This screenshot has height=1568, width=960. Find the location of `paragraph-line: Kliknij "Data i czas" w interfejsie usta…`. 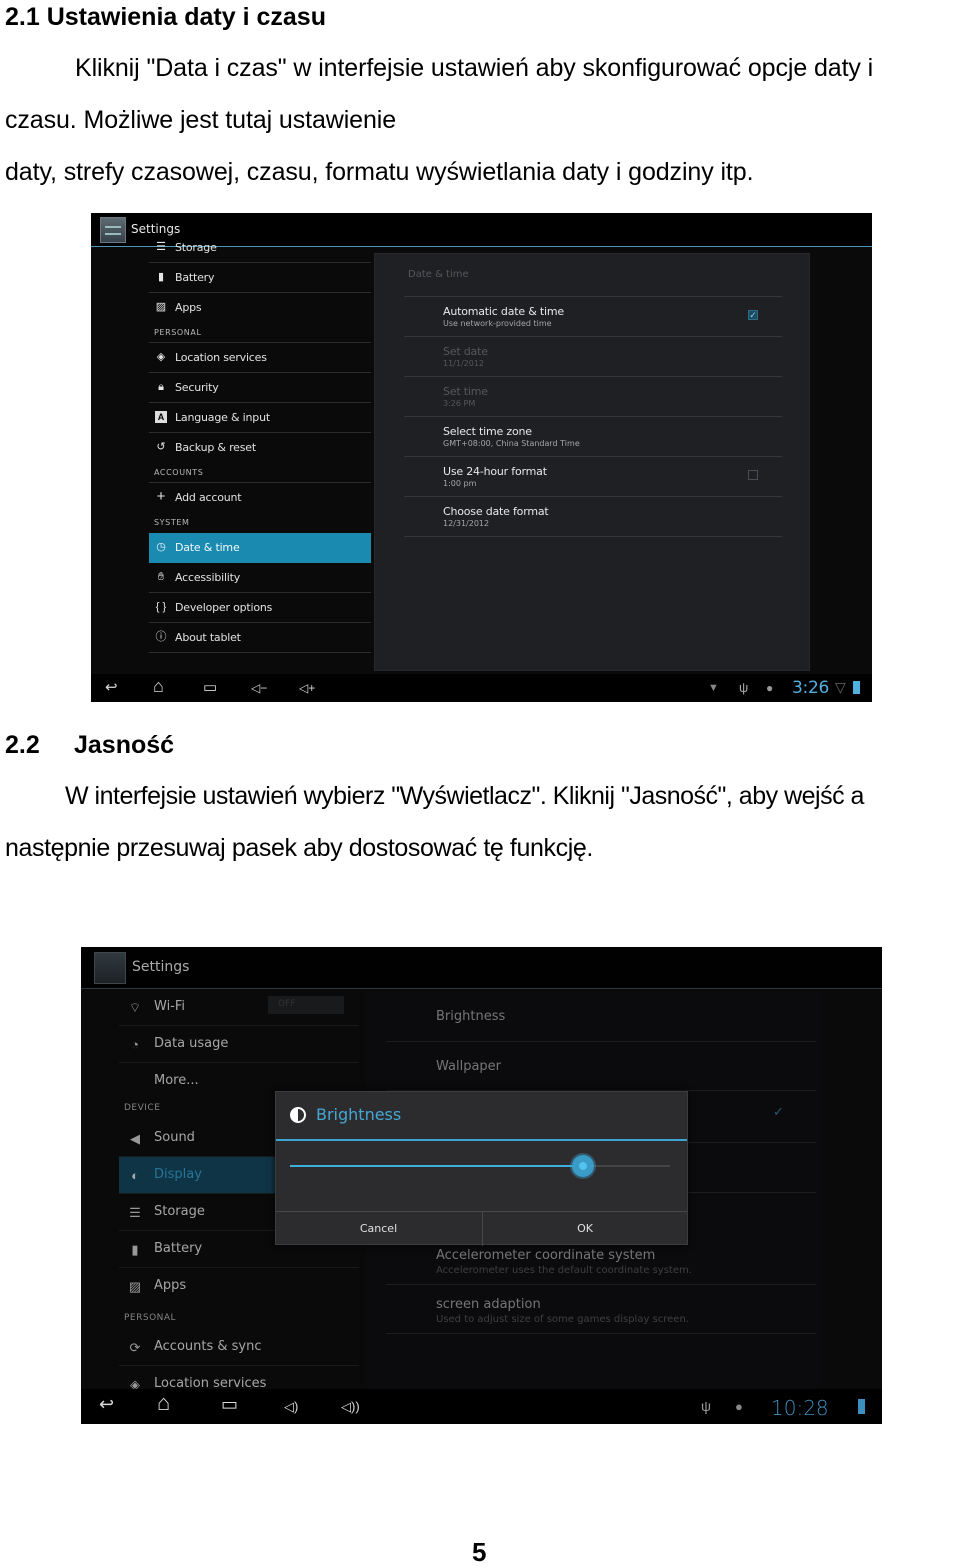

paragraph-line: Kliknij "Data i czas" w interfejsie usta… is located at coordinates (474, 68).